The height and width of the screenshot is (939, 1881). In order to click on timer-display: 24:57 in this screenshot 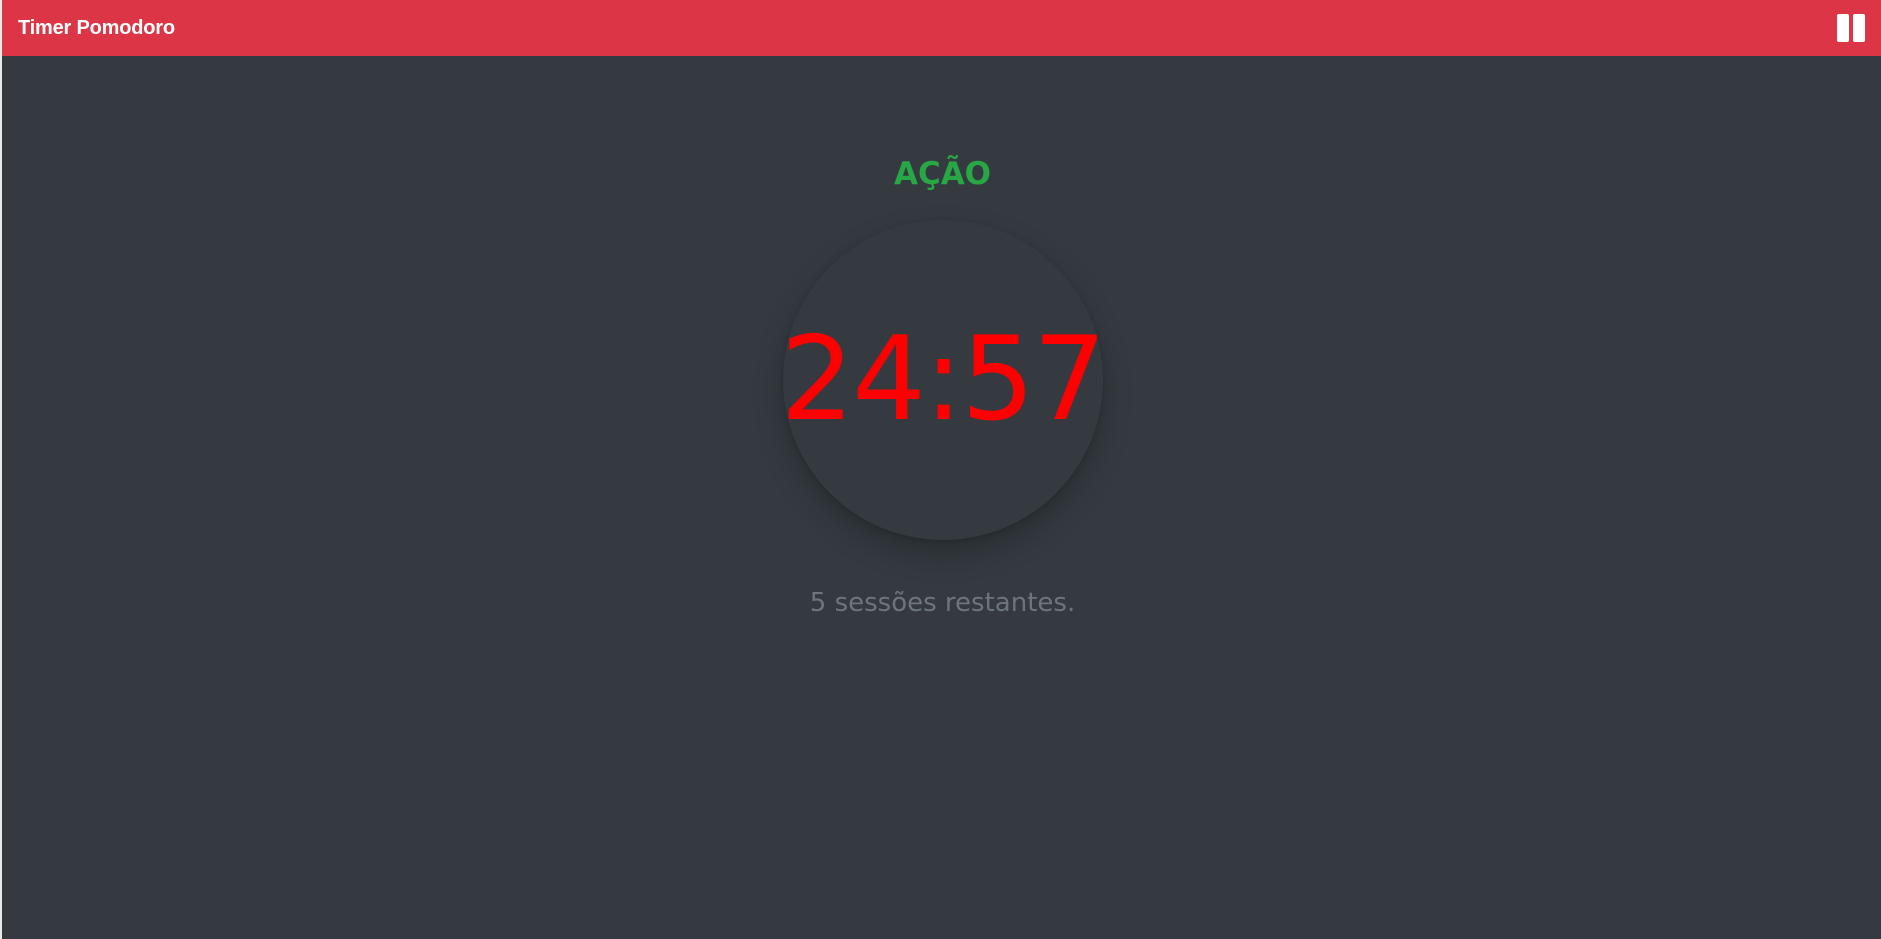, I will do `click(943, 379)`.